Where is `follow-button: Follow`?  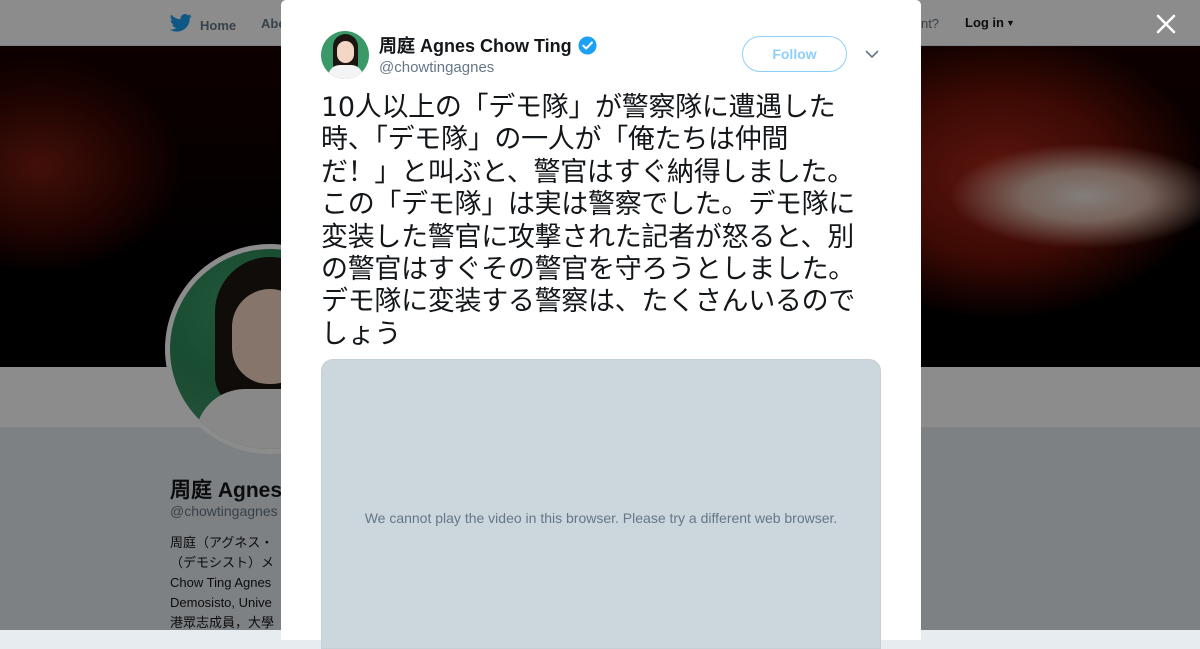
follow-button: Follow is located at coordinates (794, 54).